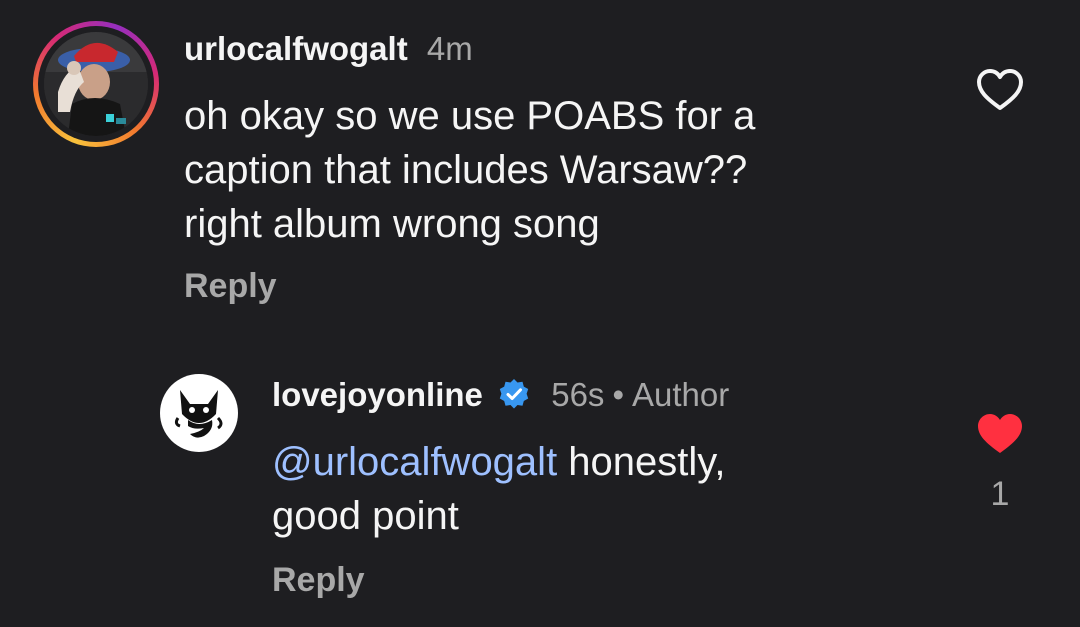 The height and width of the screenshot is (627, 1080). What do you see at coordinates (392, 224) in the screenshot?
I see `comment-text-line: right album wrong song` at bounding box center [392, 224].